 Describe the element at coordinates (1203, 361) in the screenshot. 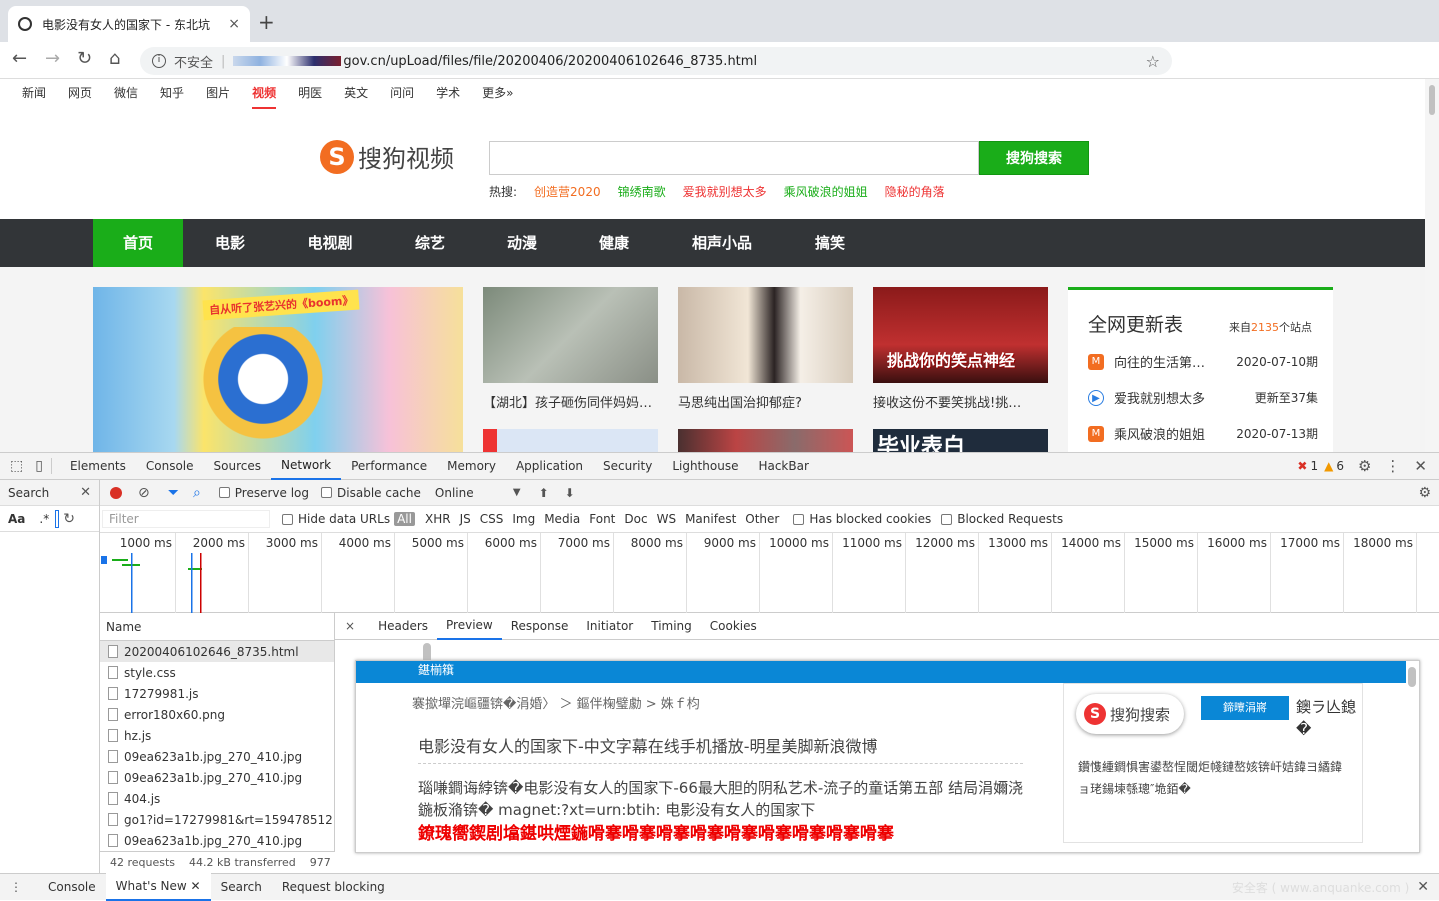

I see `update-item: M 向往的生活第… 2020-07-10期` at that location.